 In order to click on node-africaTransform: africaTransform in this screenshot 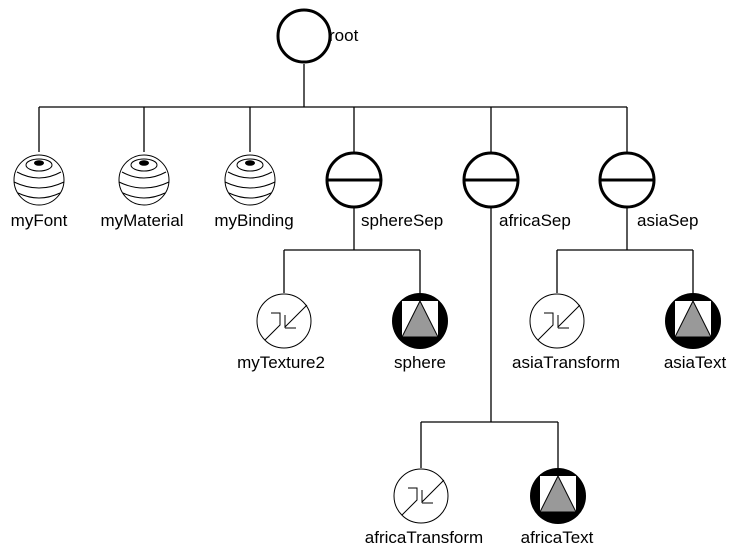, I will do `click(424, 507)`.